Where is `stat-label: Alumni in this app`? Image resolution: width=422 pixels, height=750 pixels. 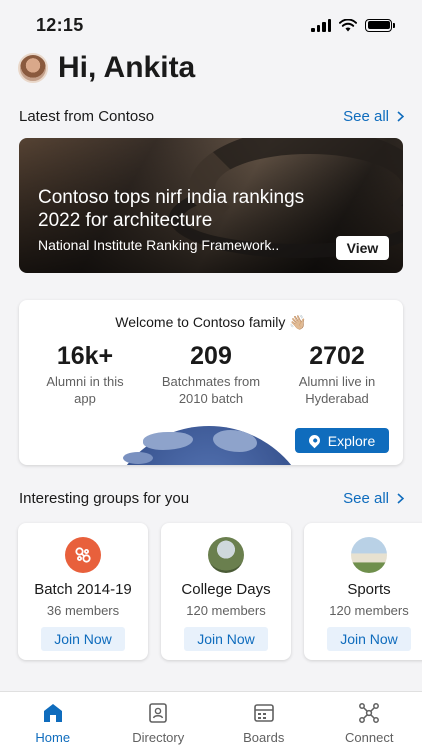
stat-label: Alumni in this app is located at coordinates (85, 390).